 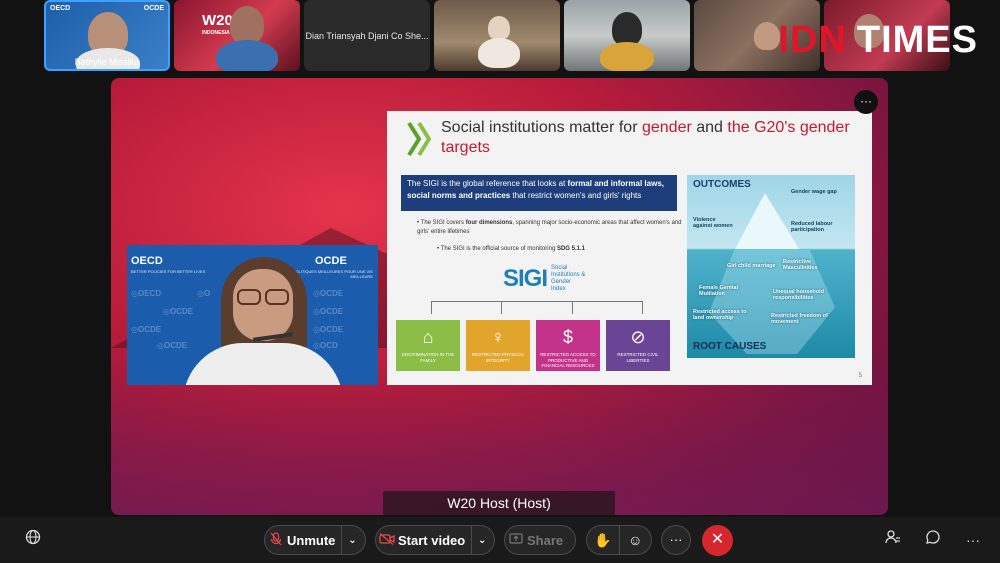 I want to click on share-label: Share, so click(x=545, y=540).